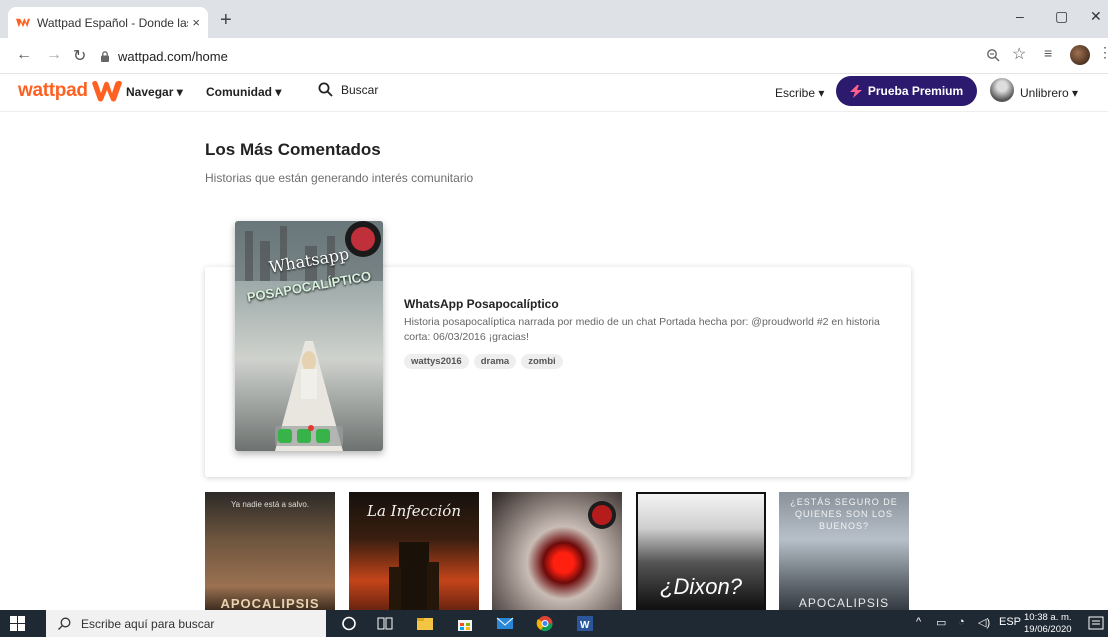  What do you see at coordinates (545, 623) in the screenshot?
I see `chrome-icon` at bounding box center [545, 623].